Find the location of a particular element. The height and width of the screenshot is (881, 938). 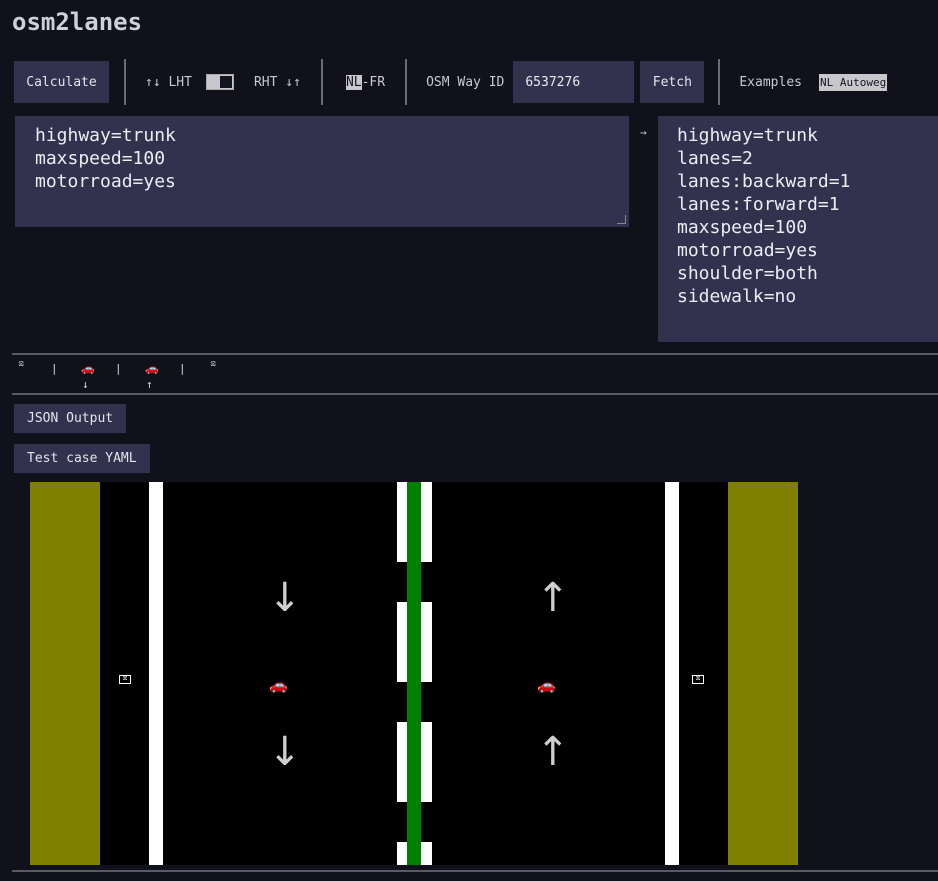

examples-label: Examples is located at coordinates (770, 82).